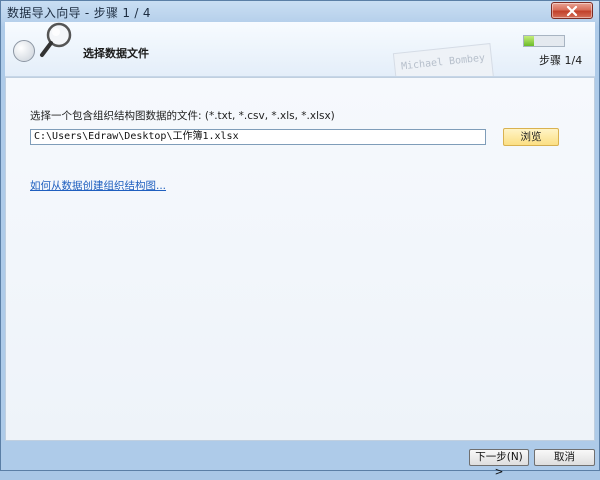  I want to click on close-icon, so click(572, 11).